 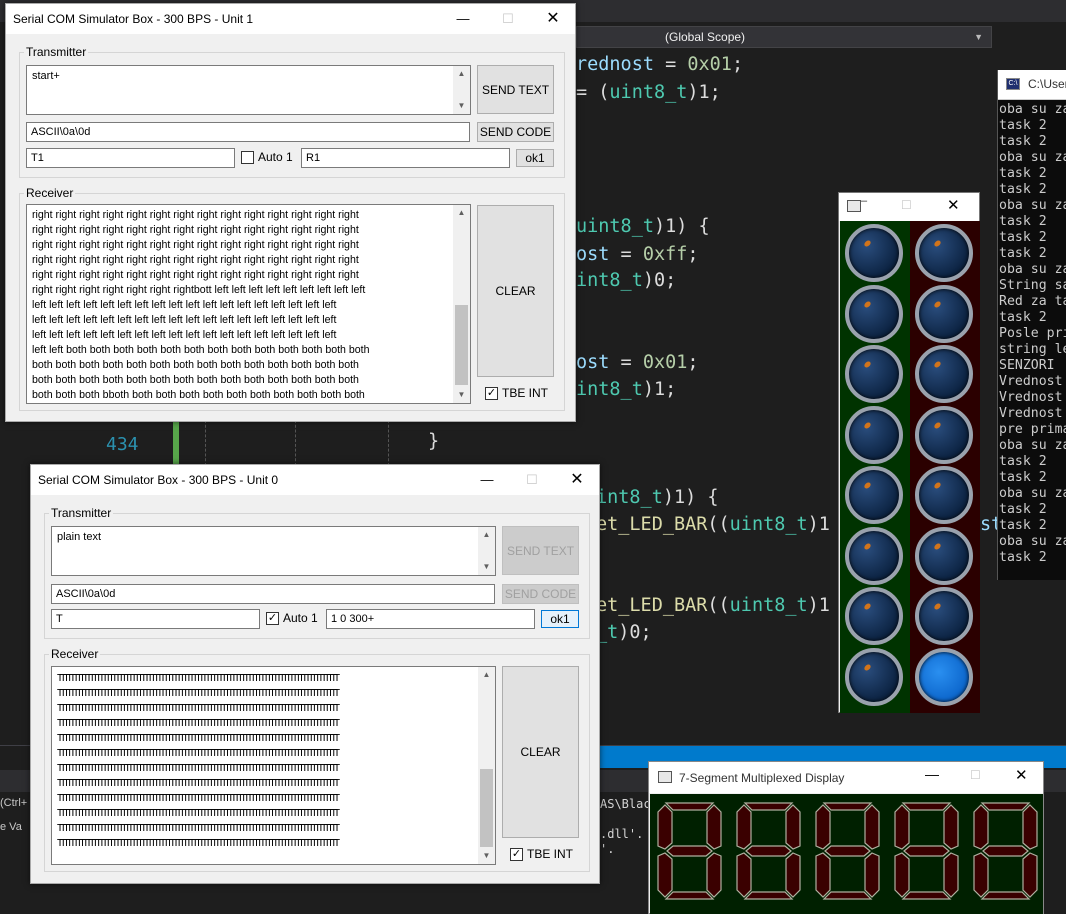 I want to click on maximize-icon: ☐, so click(x=906, y=205).